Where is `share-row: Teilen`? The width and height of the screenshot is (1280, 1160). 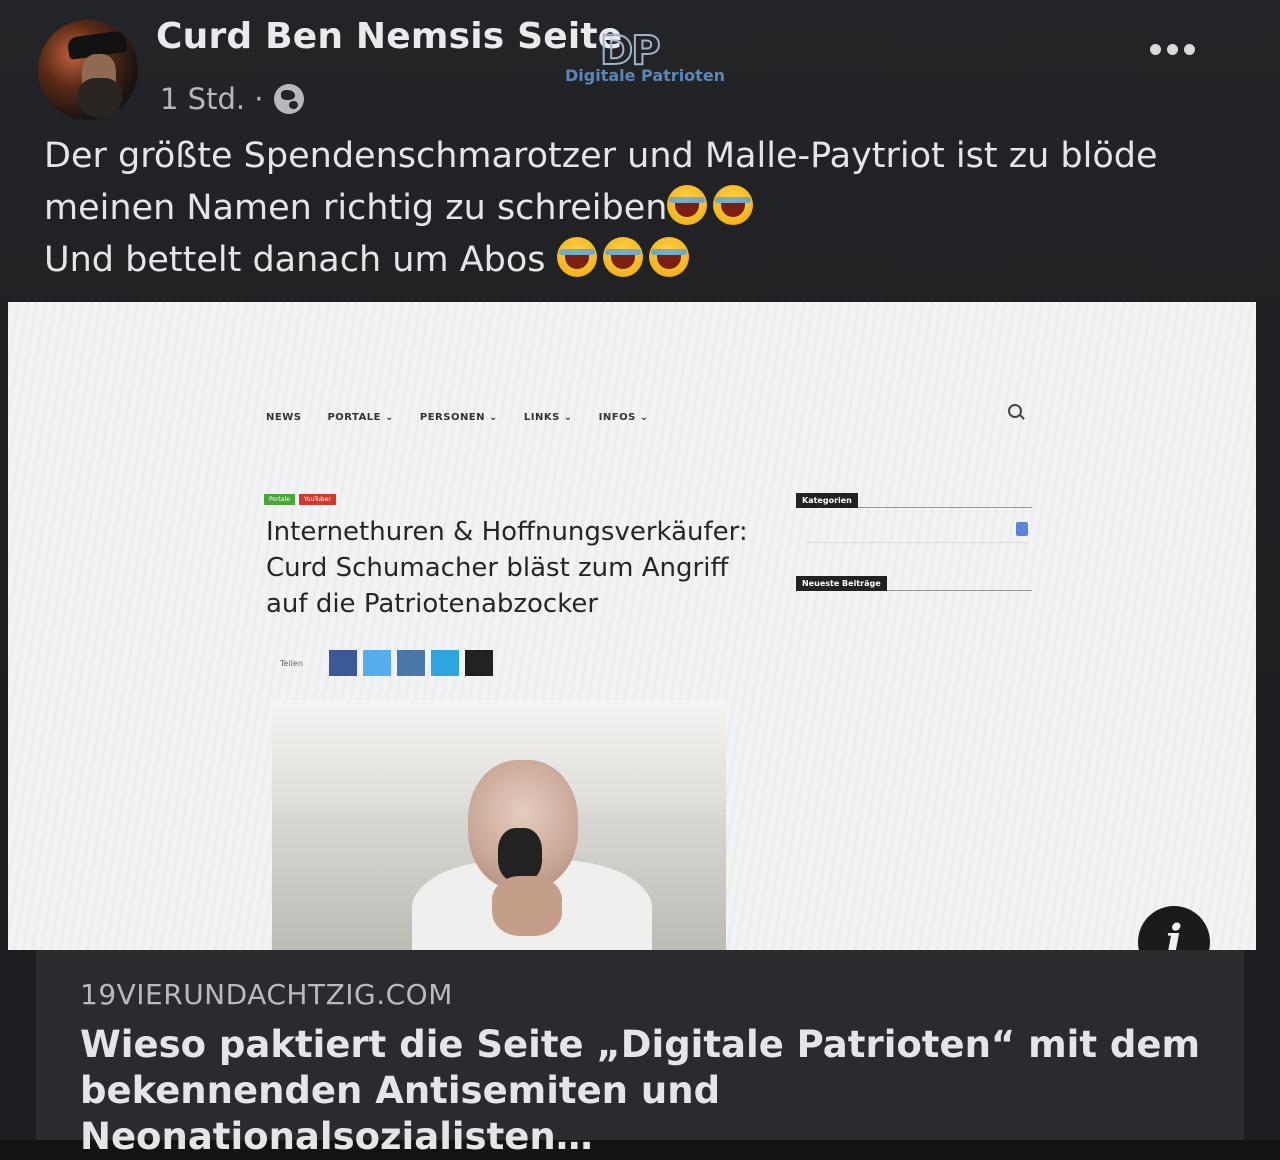
share-row: Teilen is located at coordinates (386, 663).